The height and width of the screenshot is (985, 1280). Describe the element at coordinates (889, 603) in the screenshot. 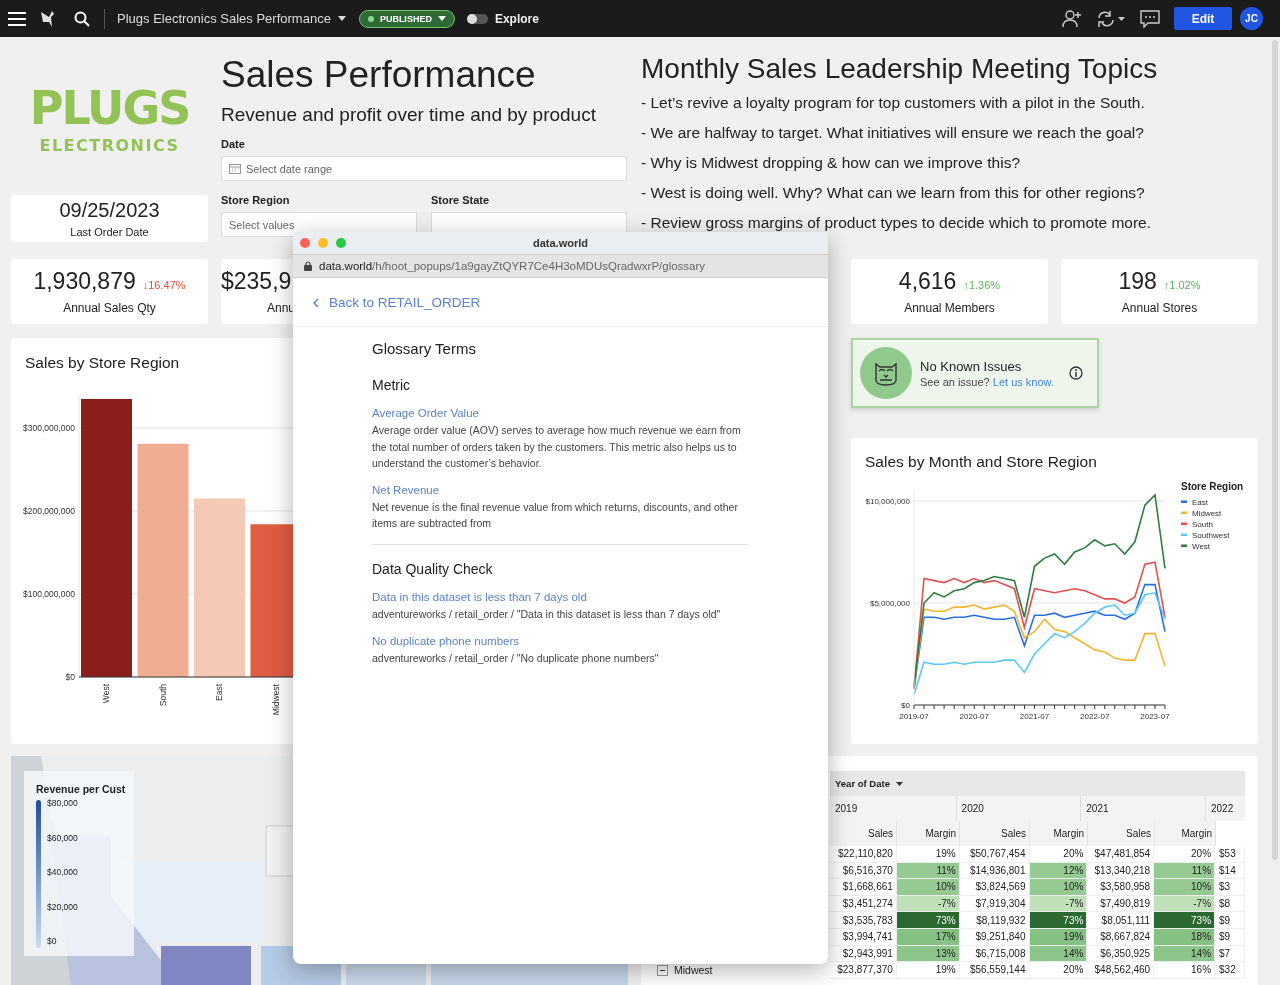

I see `axis-tick-label: $5,000,000` at that location.